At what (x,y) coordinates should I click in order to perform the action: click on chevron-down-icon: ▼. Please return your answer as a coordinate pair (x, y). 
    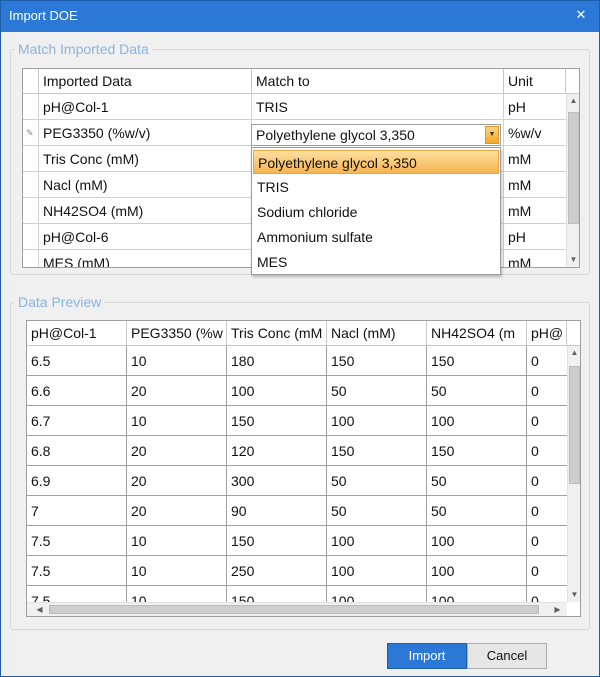
    Looking at the image, I should click on (492, 135).